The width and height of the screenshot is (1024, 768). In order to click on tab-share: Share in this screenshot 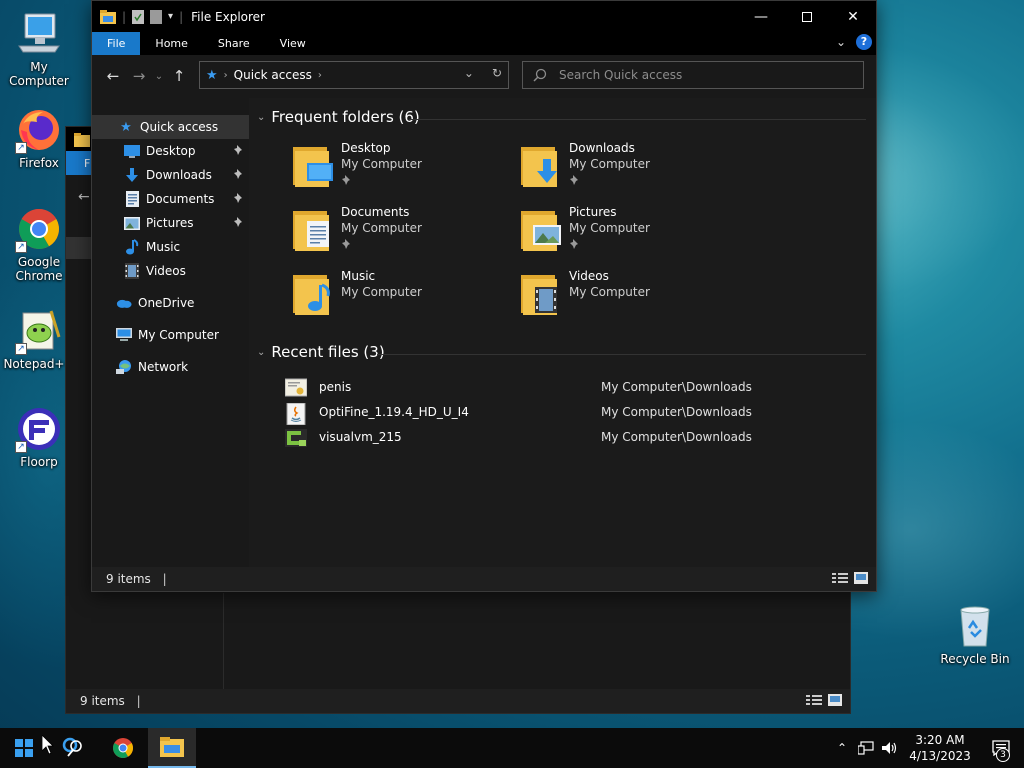, I will do `click(234, 43)`.